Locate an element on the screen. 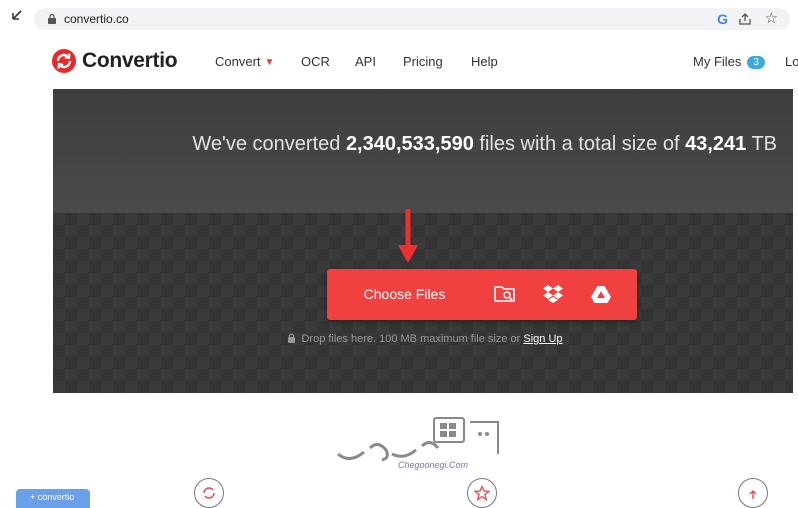  url-text: convertio.co is located at coordinates (96, 19).